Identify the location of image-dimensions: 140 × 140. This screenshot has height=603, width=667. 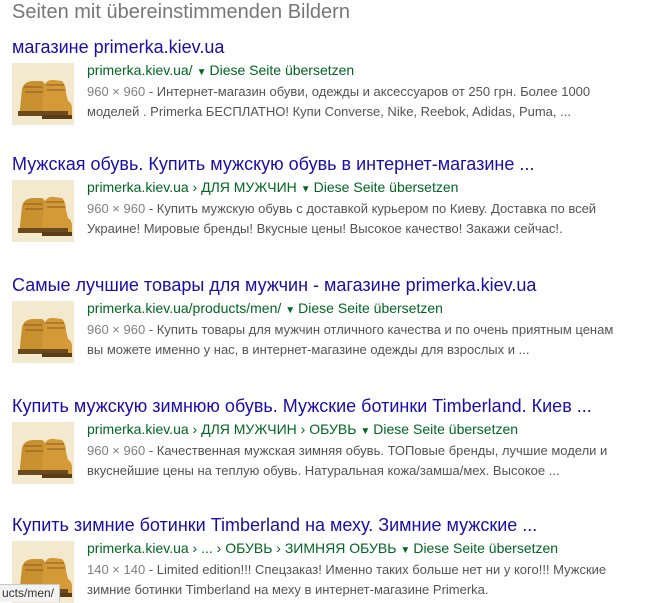
(116, 569).